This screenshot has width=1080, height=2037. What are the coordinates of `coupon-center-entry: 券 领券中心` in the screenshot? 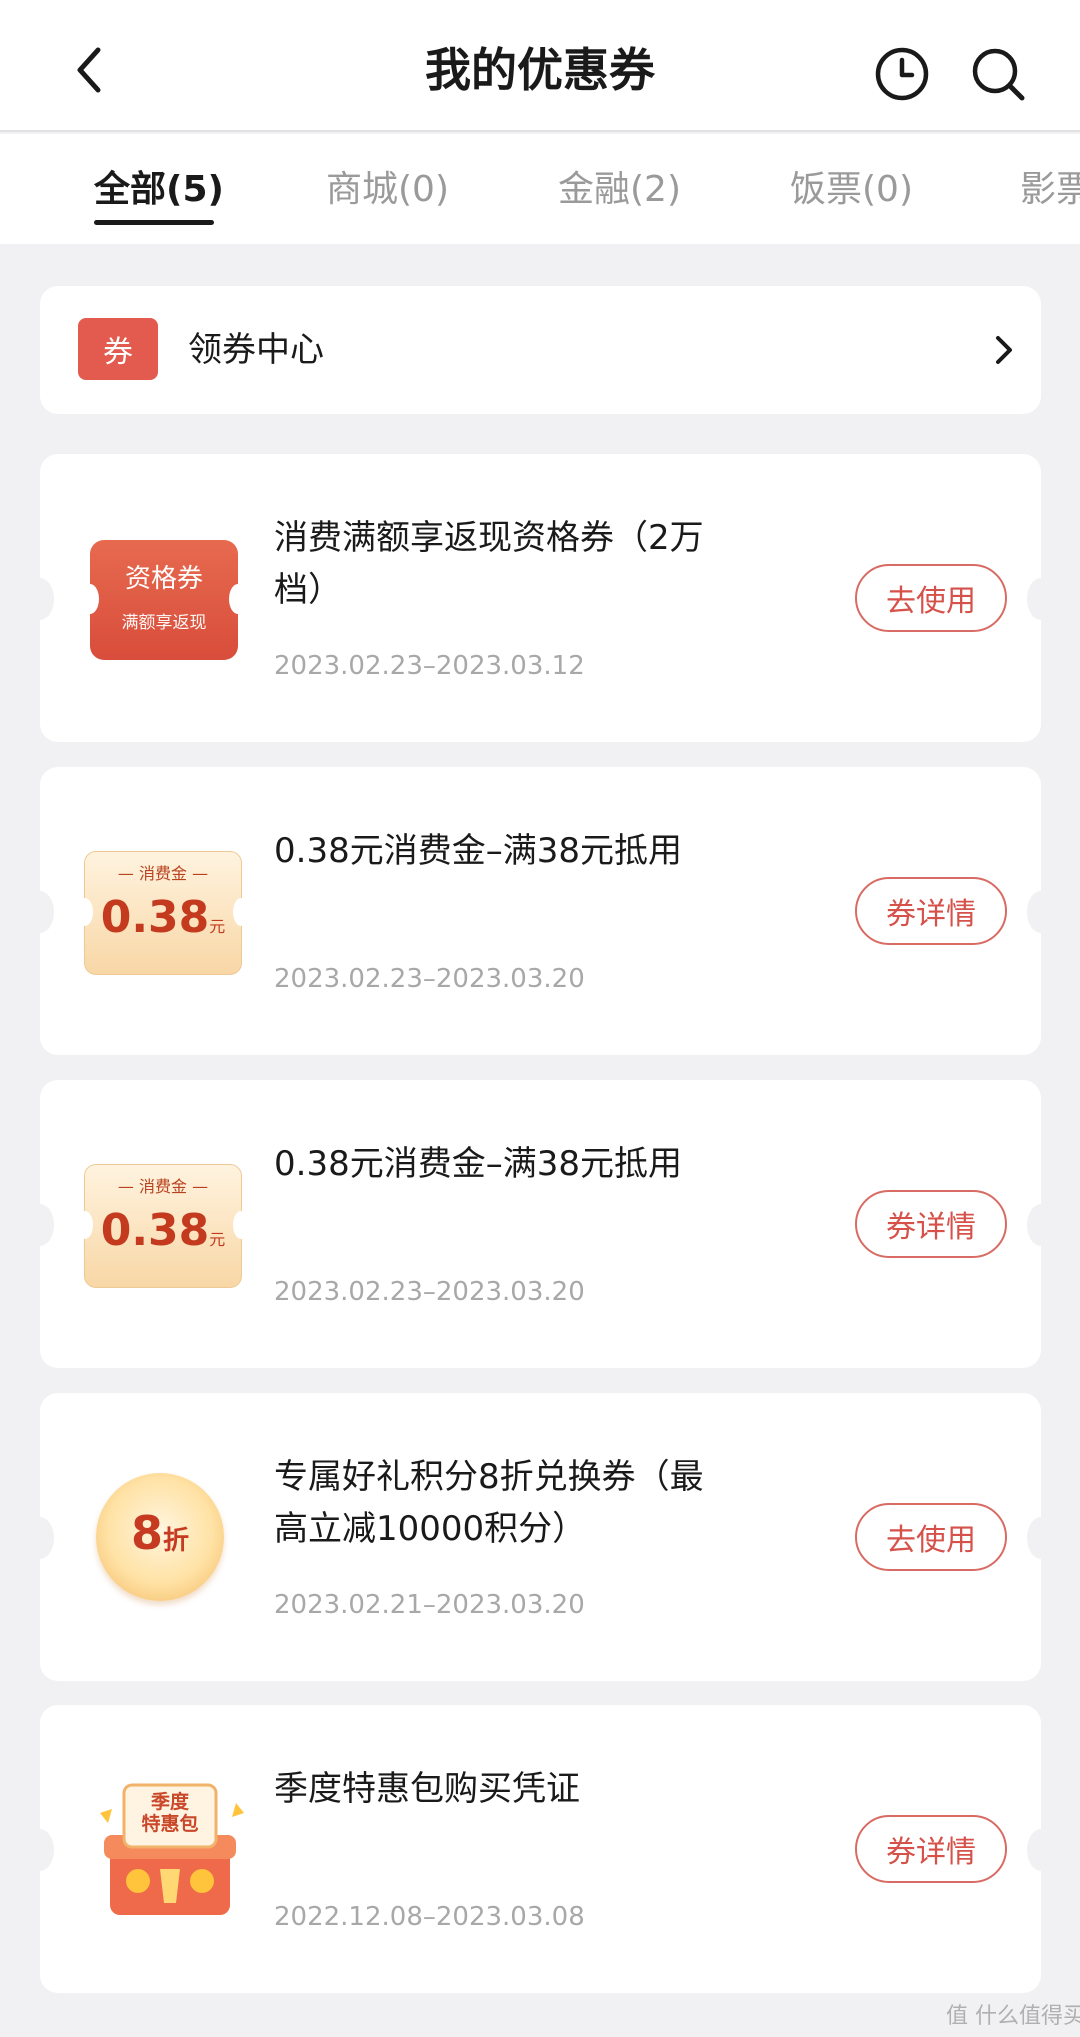 It's located at (540, 350).